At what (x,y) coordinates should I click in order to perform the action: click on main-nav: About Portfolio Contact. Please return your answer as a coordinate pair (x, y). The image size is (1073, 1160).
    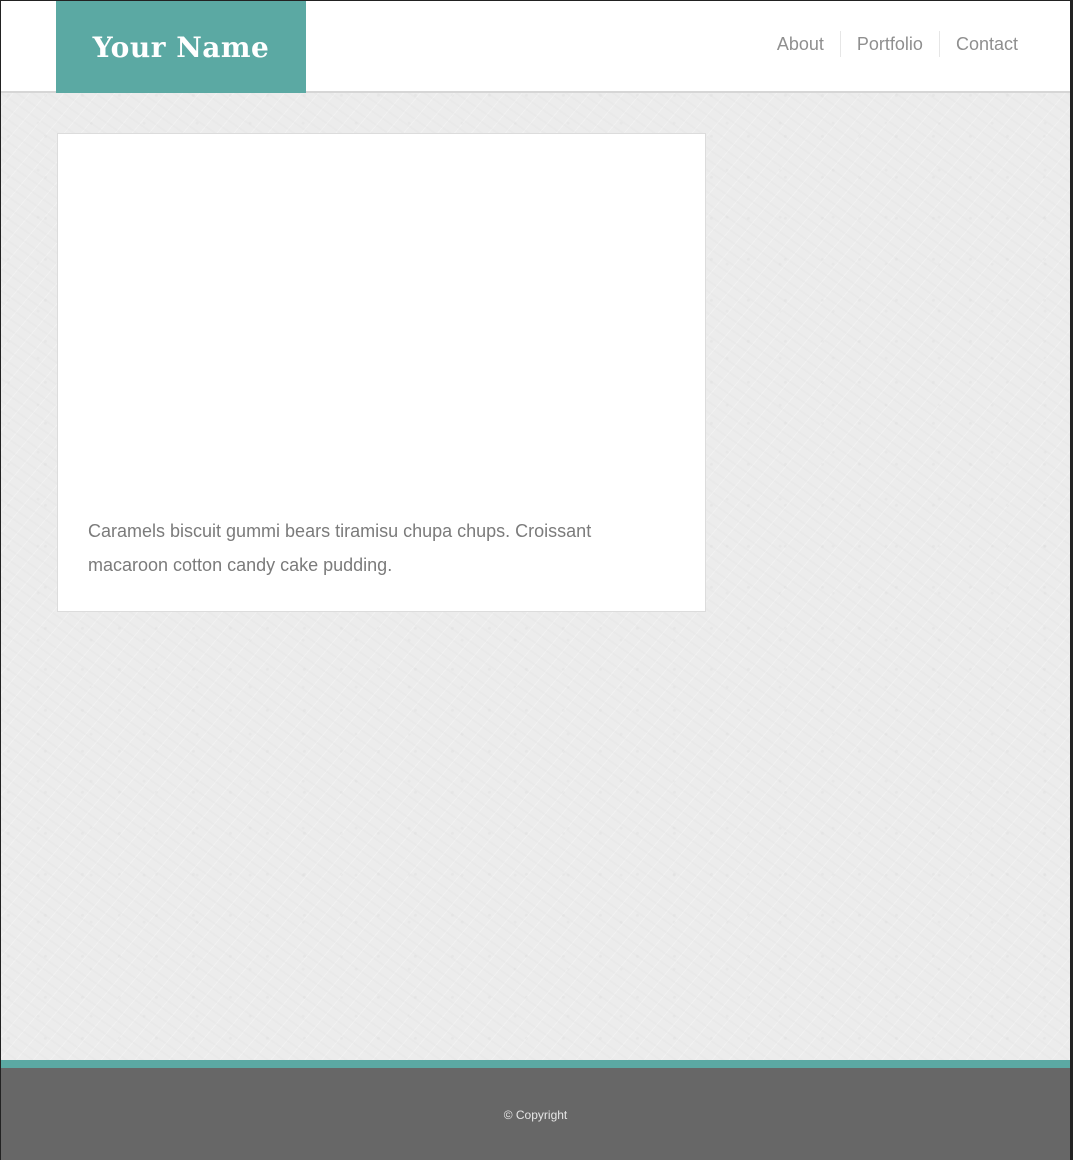
    Looking at the image, I should click on (897, 44).